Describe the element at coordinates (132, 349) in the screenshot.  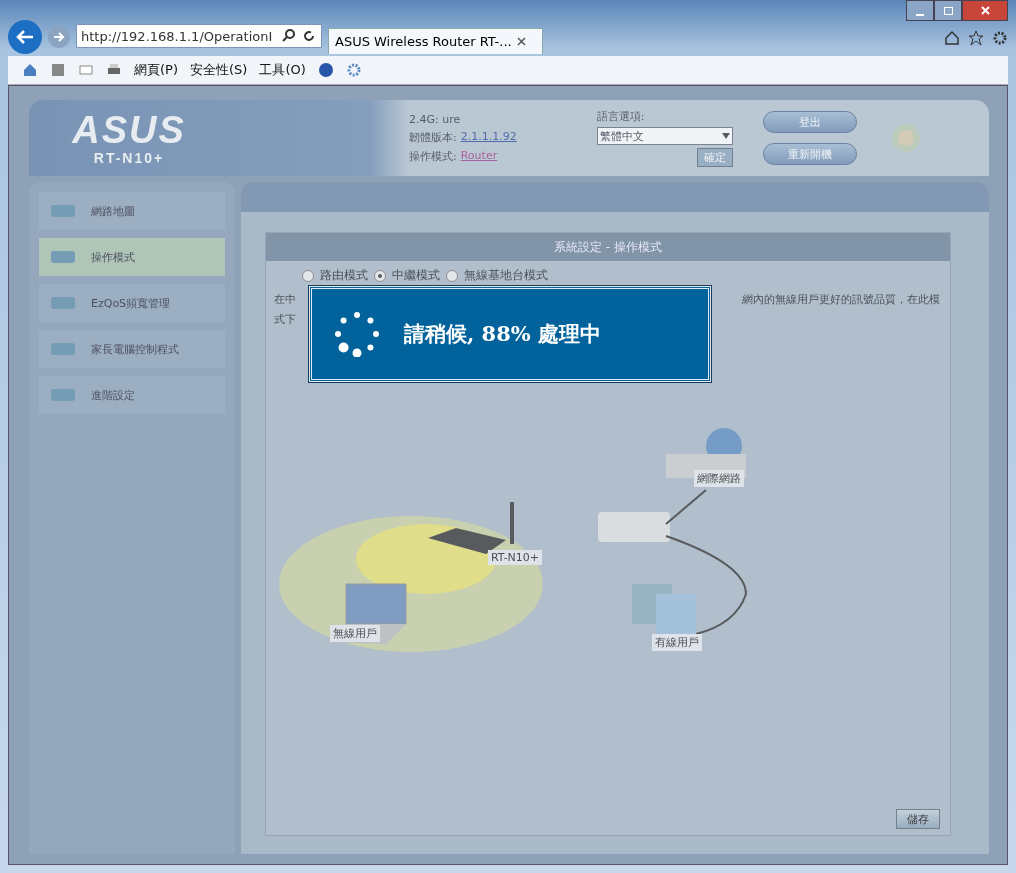
I see `sidebar-item: 家長電腦控制程式` at that location.